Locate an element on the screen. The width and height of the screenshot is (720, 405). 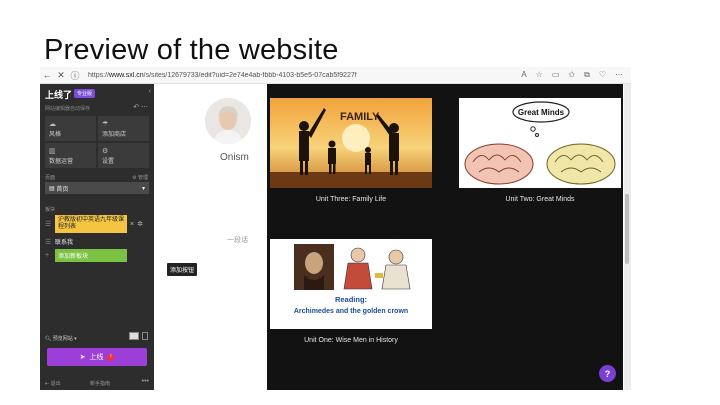
device-toggle is located at coordinates (138, 336).